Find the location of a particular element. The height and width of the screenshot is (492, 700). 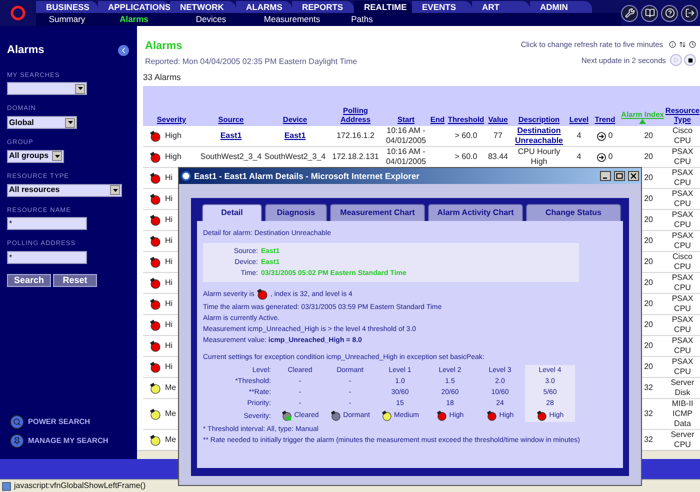

stop-icon is located at coordinates (690, 60).